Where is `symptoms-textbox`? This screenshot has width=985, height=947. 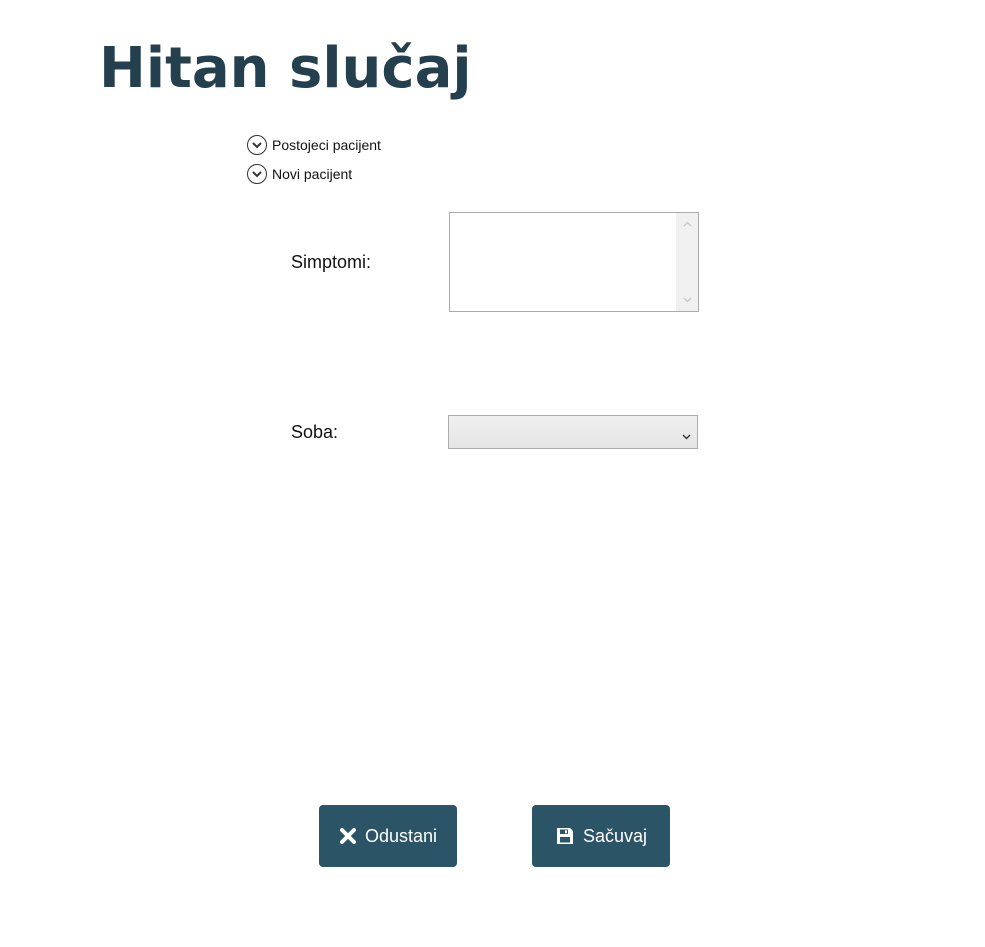
symptoms-textbox is located at coordinates (574, 262).